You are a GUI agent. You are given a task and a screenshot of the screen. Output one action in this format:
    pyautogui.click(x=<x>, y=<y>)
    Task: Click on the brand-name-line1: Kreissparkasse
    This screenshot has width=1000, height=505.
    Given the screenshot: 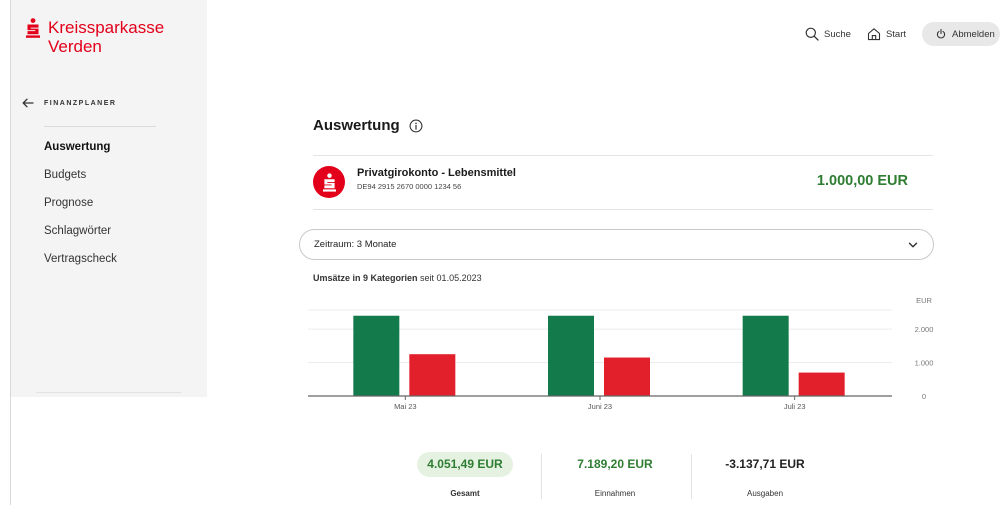 What is the action you would take?
    pyautogui.click(x=106, y=27)
    